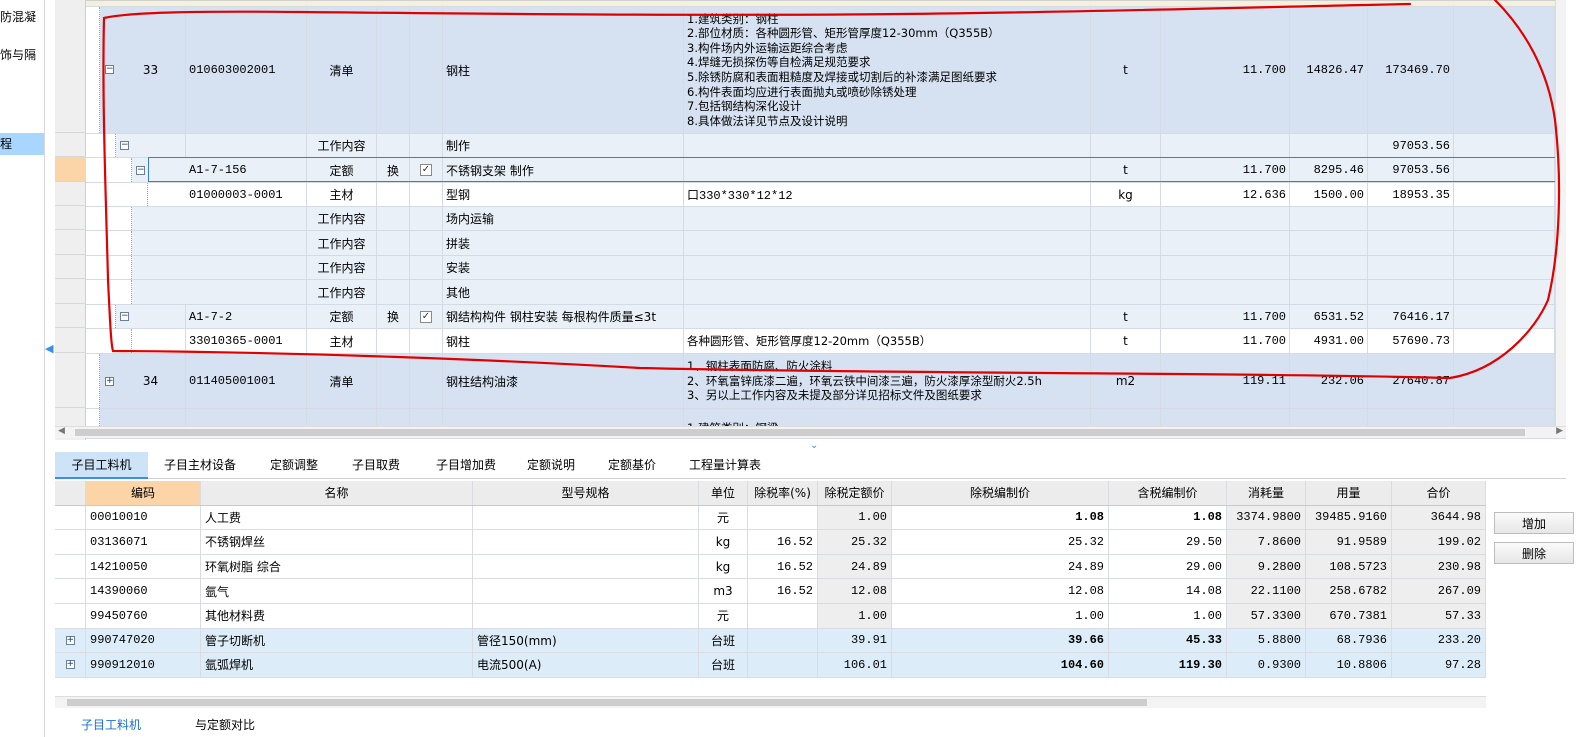 This screenshot has height=737, width=1596. I want to click on total-cell: 18953.35, so click(1411, 194).